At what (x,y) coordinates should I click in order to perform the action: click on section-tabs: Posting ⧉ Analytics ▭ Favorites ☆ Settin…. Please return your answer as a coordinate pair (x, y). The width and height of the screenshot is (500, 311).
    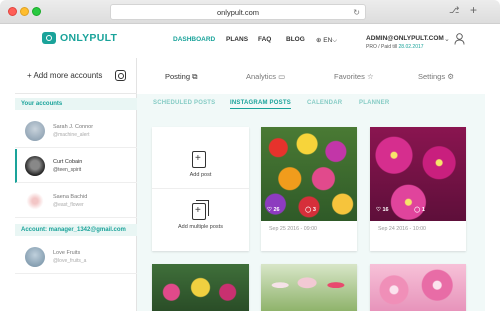
    Looking at the image, I should click on (311, 76).